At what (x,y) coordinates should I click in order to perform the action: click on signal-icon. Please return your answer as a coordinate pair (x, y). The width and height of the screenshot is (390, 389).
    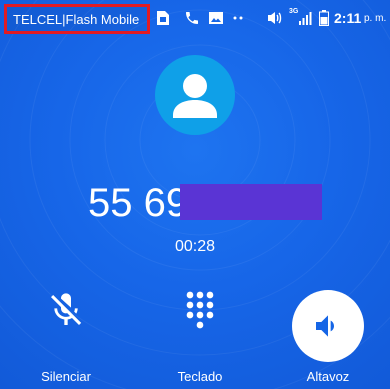
    Looking at the image, I should click on (305, 18).